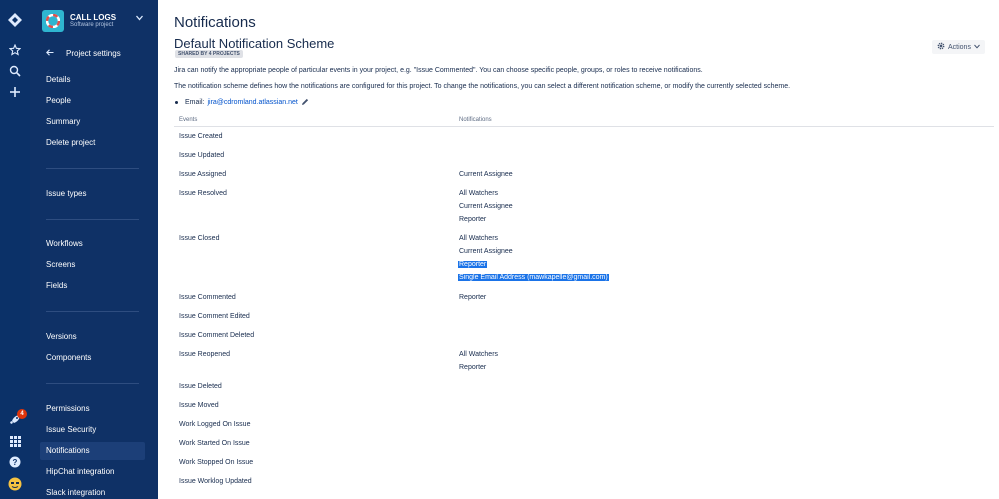 The image size is (999, 499). Describe the element at coordinates (207, 297) in the screenshot. I see `event-name: Issue Commented` at that location.